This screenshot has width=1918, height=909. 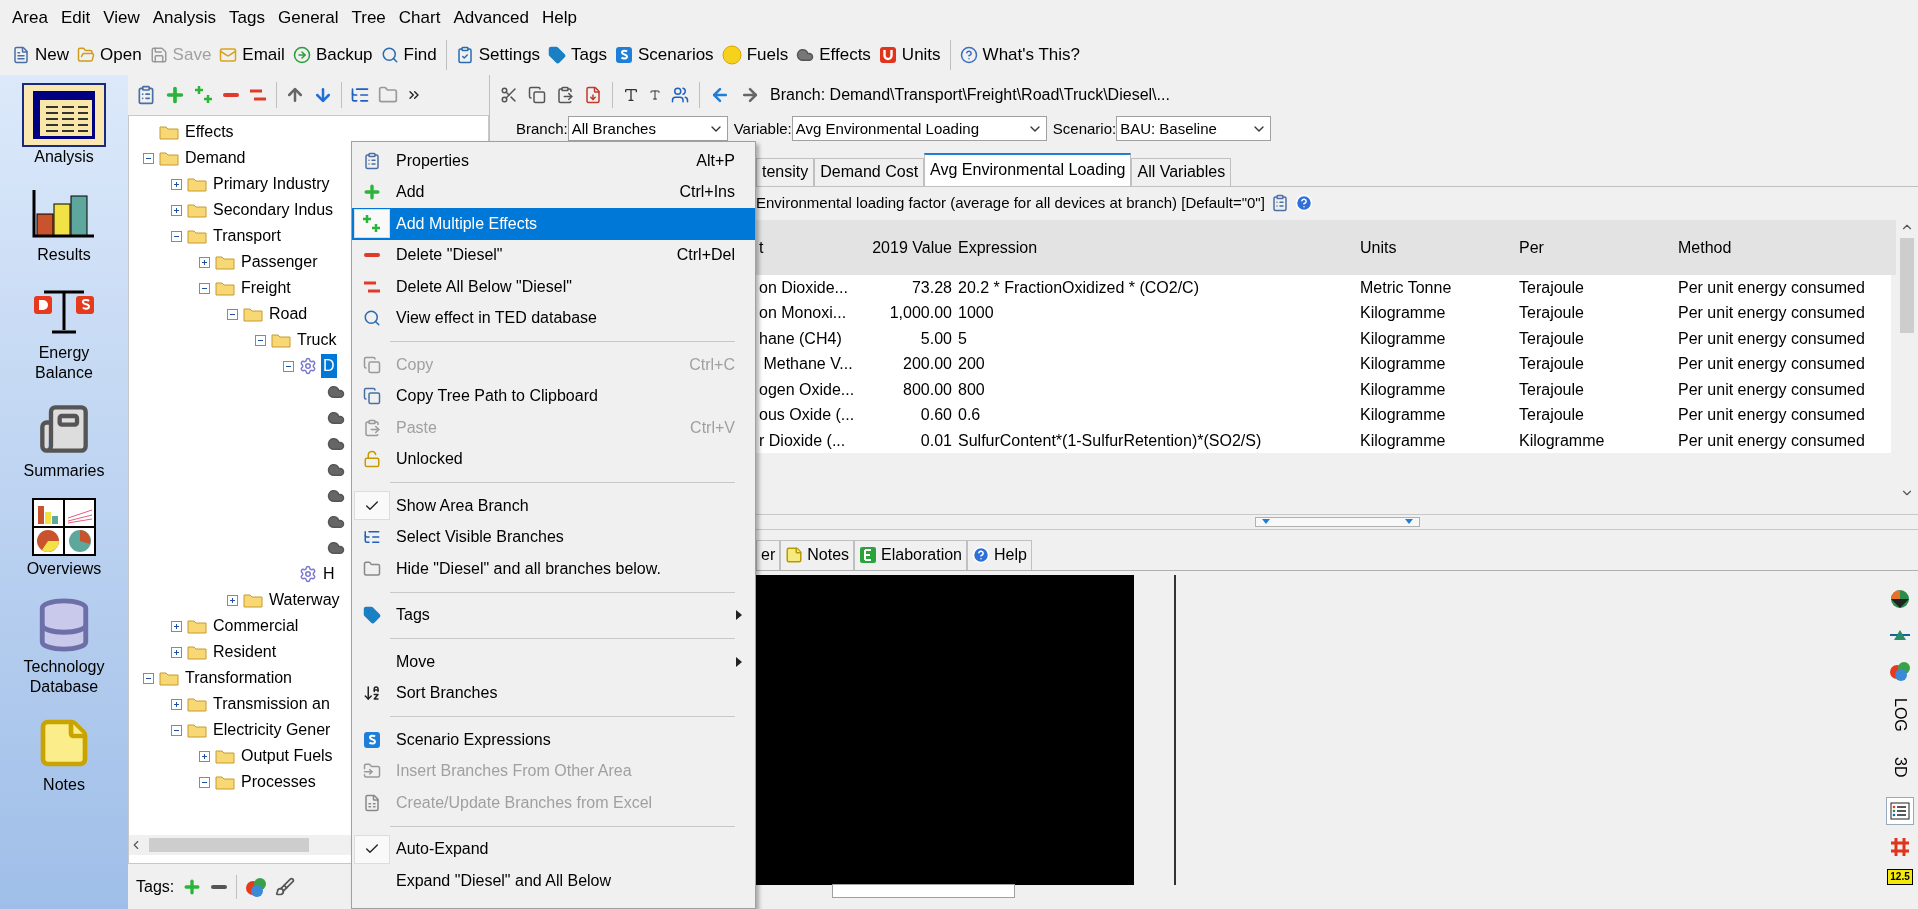 I want to click on nav-item: Energy Balance, so click(x=64, y=331).